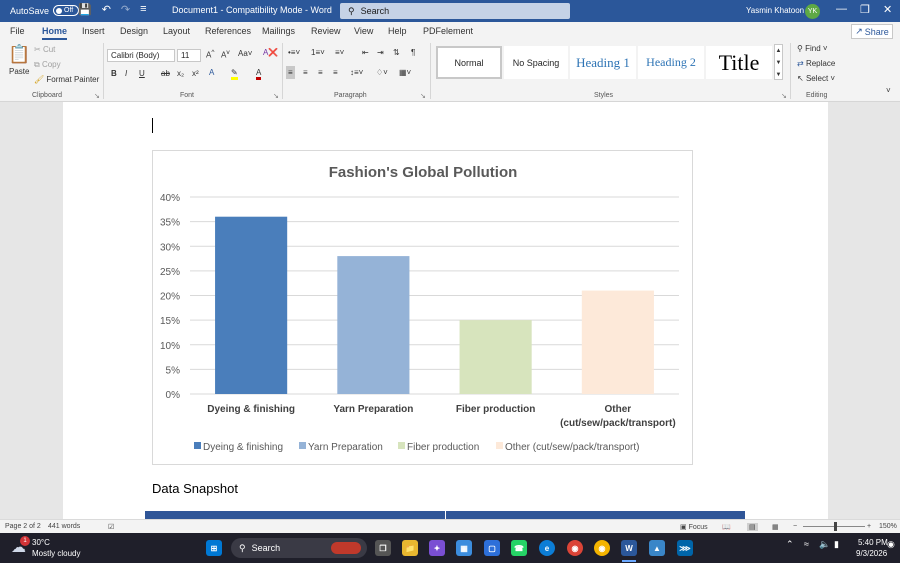 This screenshot has height=563, width=900. What do you see at coordinates (888, 526) in the screenshot?
I see `zoom-level: 150%` at bounding box center [888, 526].